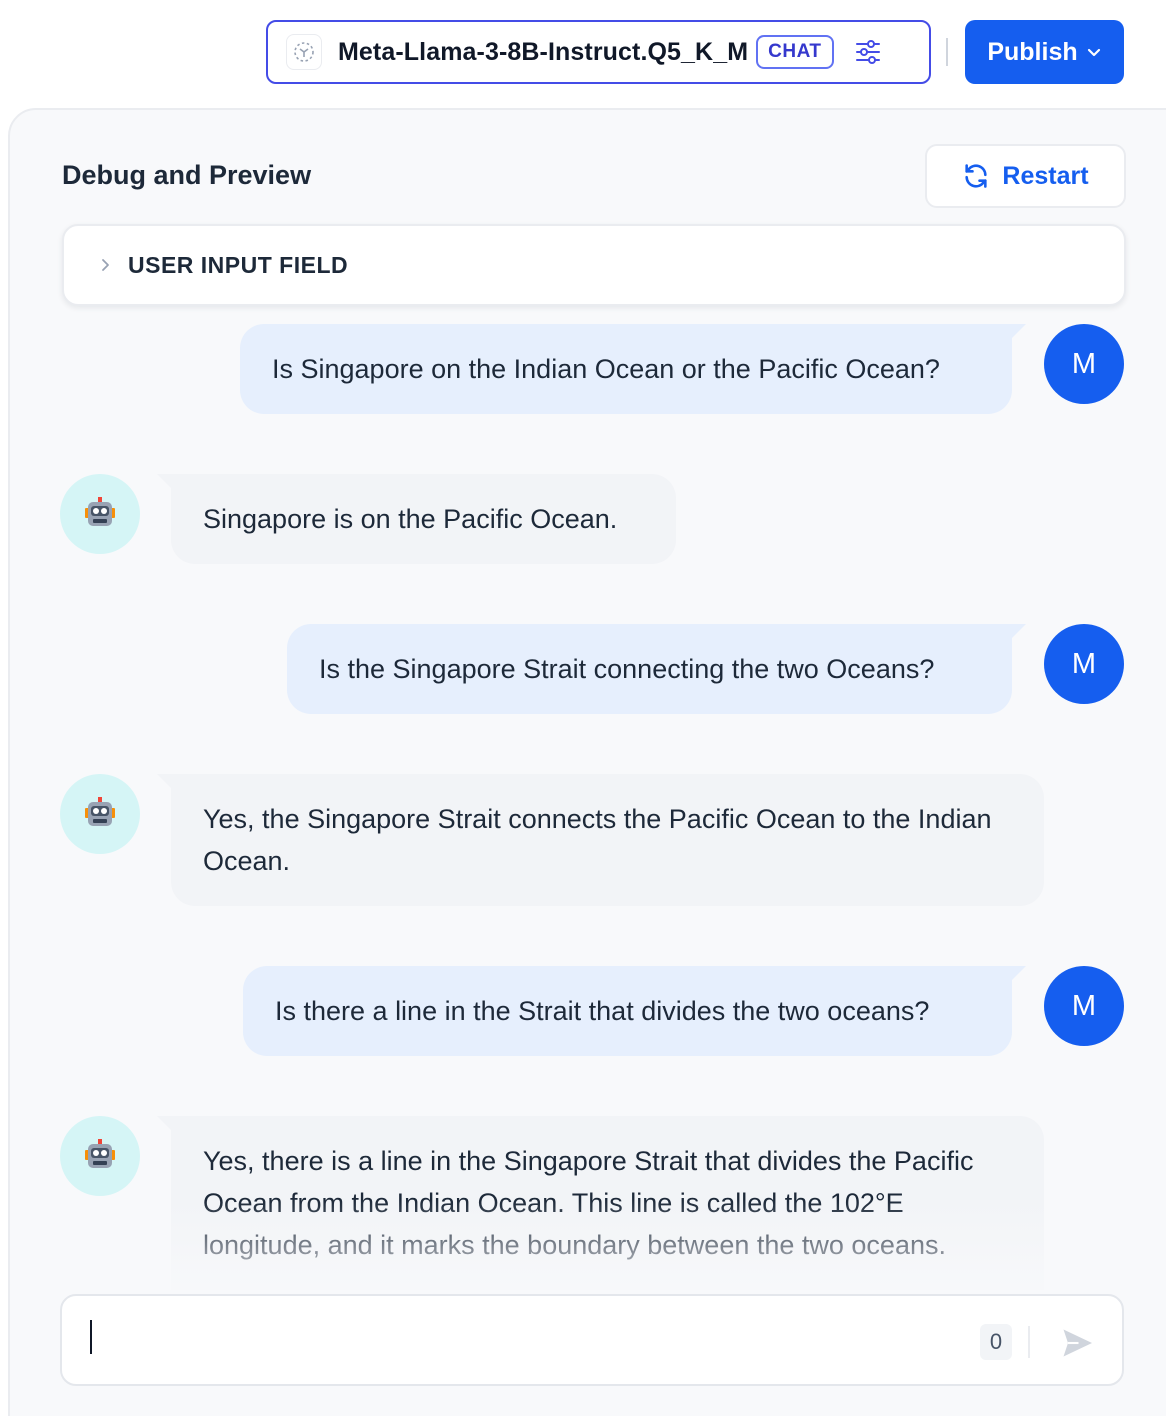 This screenshot has height=1416, width=1166. I want to click on publish-label: Publish, so click(1032, 51).